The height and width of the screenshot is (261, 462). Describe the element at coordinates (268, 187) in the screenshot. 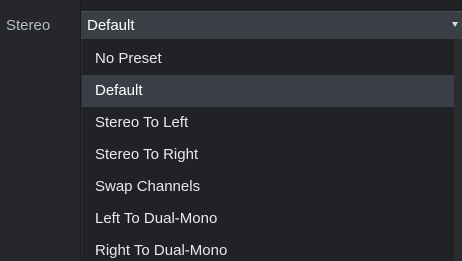

I see `dropdown-option-swap-channels: Swap Channels` at that location.